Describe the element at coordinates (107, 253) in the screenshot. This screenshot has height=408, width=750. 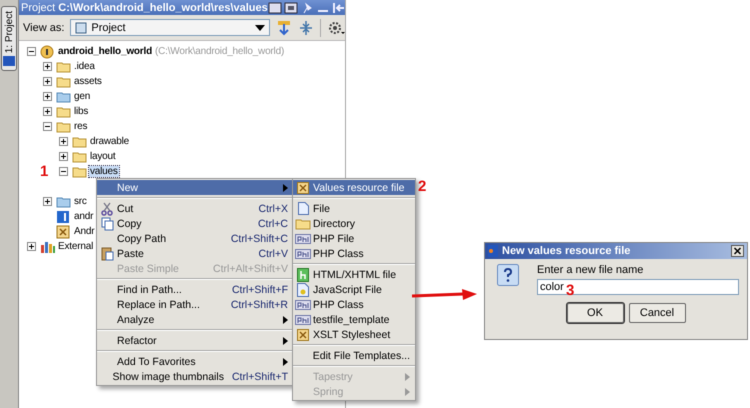
I see `paste-icon` at that location.